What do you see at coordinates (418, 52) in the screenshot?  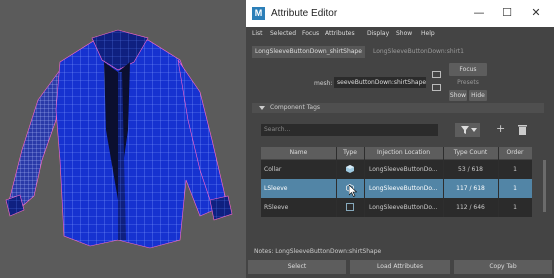 I see `tab-shirt1: LongSleeveButtonDown:shirt1` at bounding box center [418, 52].